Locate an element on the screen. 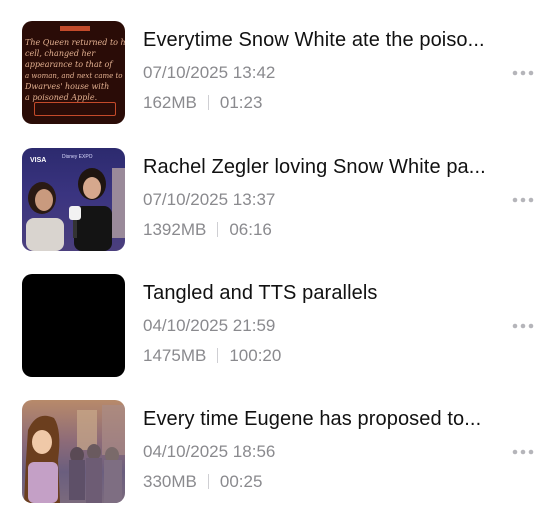 The width and height of the screenshot is (560, 523). visa-logo: VISA is located at coordinates (38, 160).